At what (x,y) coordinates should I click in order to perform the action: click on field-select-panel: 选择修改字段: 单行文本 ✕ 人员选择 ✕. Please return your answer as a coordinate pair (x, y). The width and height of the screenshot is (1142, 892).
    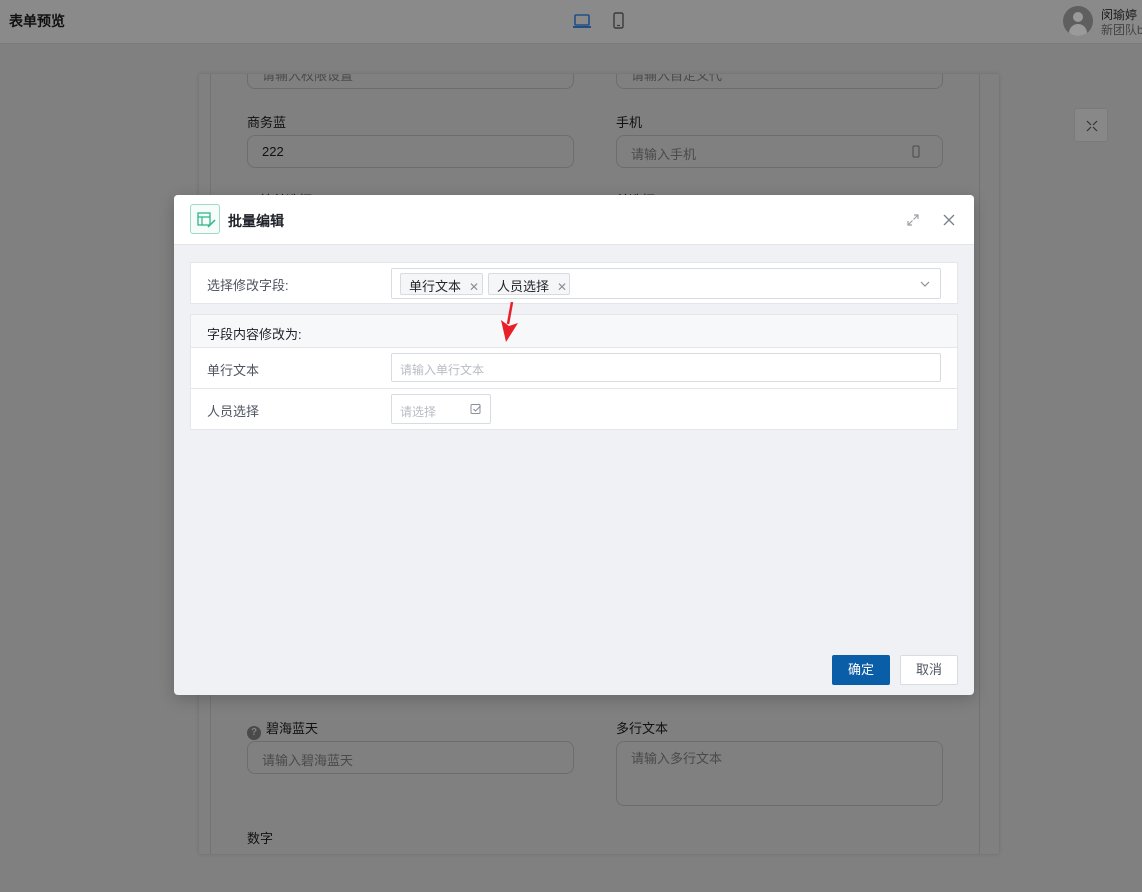
    Looking at the image, I should click on (574, 283).